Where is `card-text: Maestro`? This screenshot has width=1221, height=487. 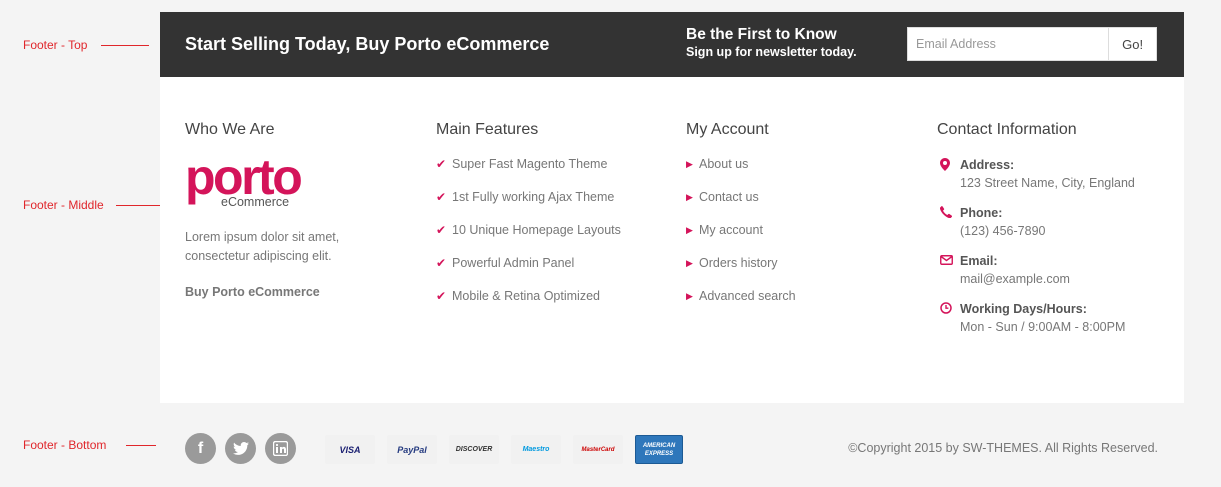
card-text: Maestro is located at coordinates (536, 449).